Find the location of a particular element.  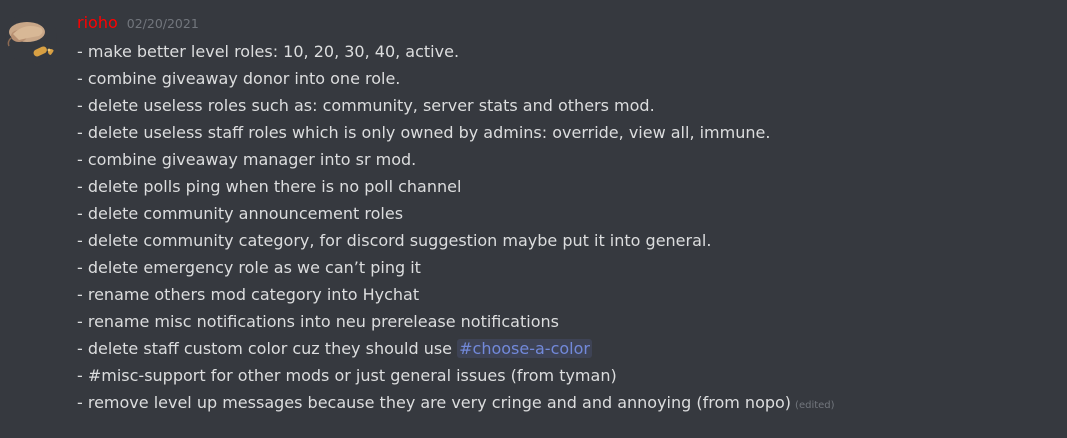

message-header: rioho 02/20/2021 is located at coordinates (138, 24).